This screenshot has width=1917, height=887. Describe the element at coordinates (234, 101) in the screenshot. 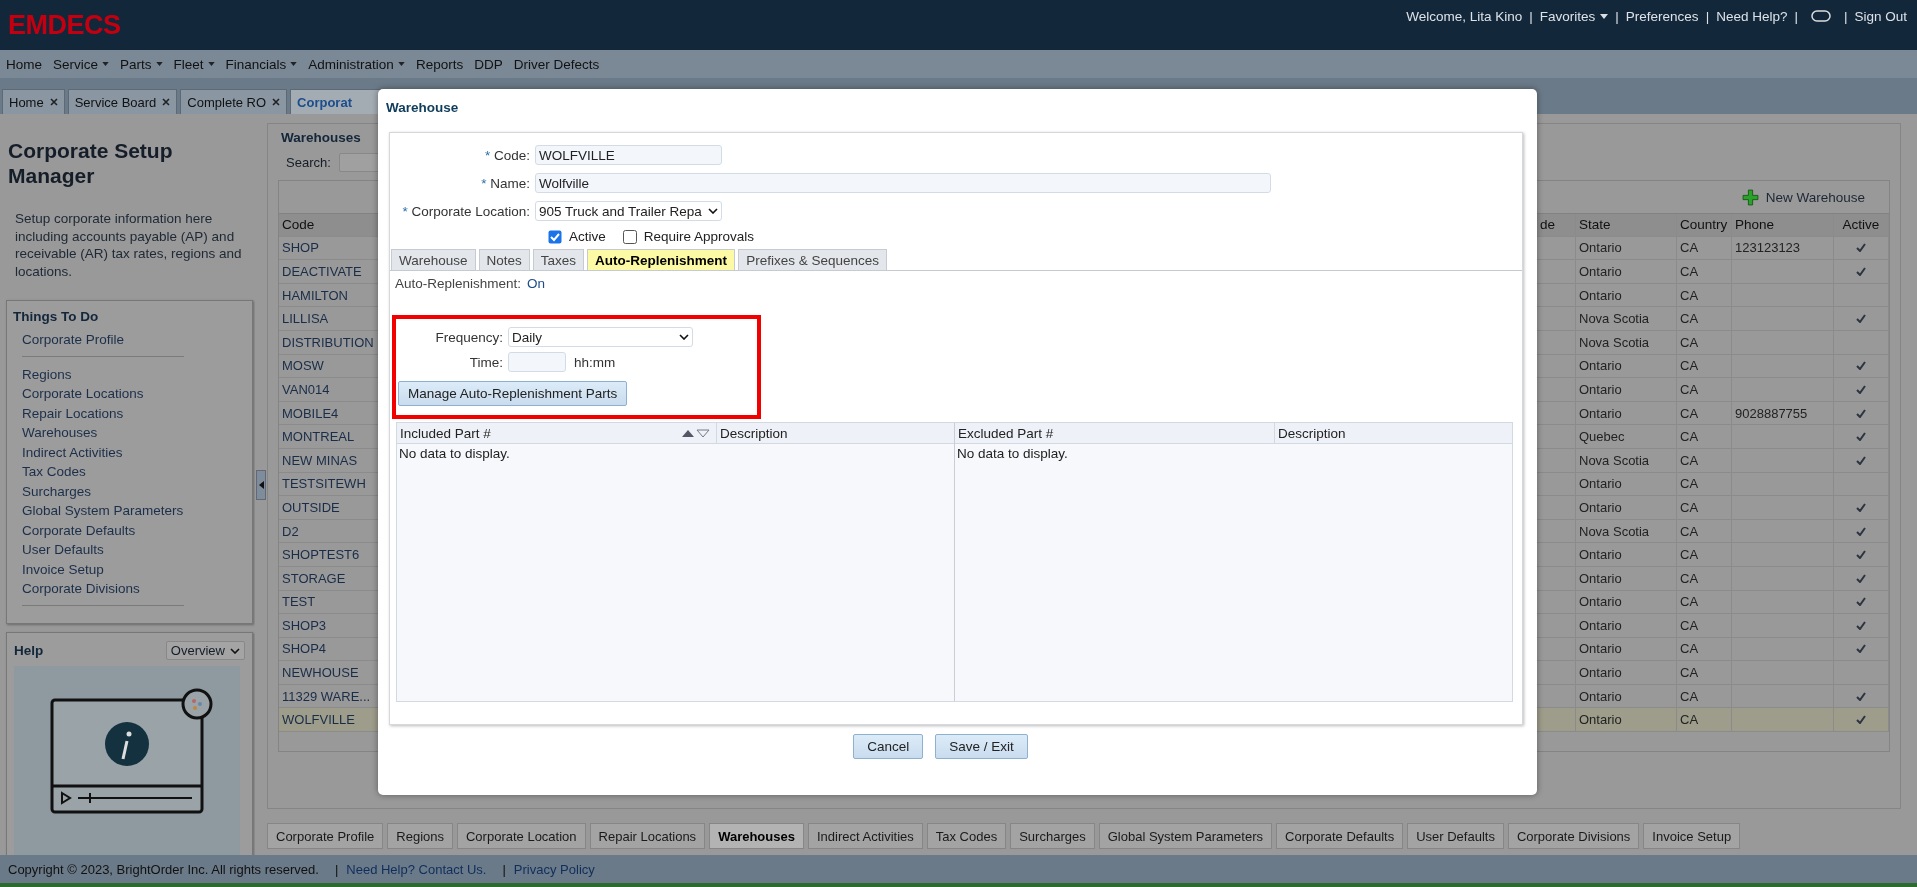

I see `page-tab: Complete RO` at that location.